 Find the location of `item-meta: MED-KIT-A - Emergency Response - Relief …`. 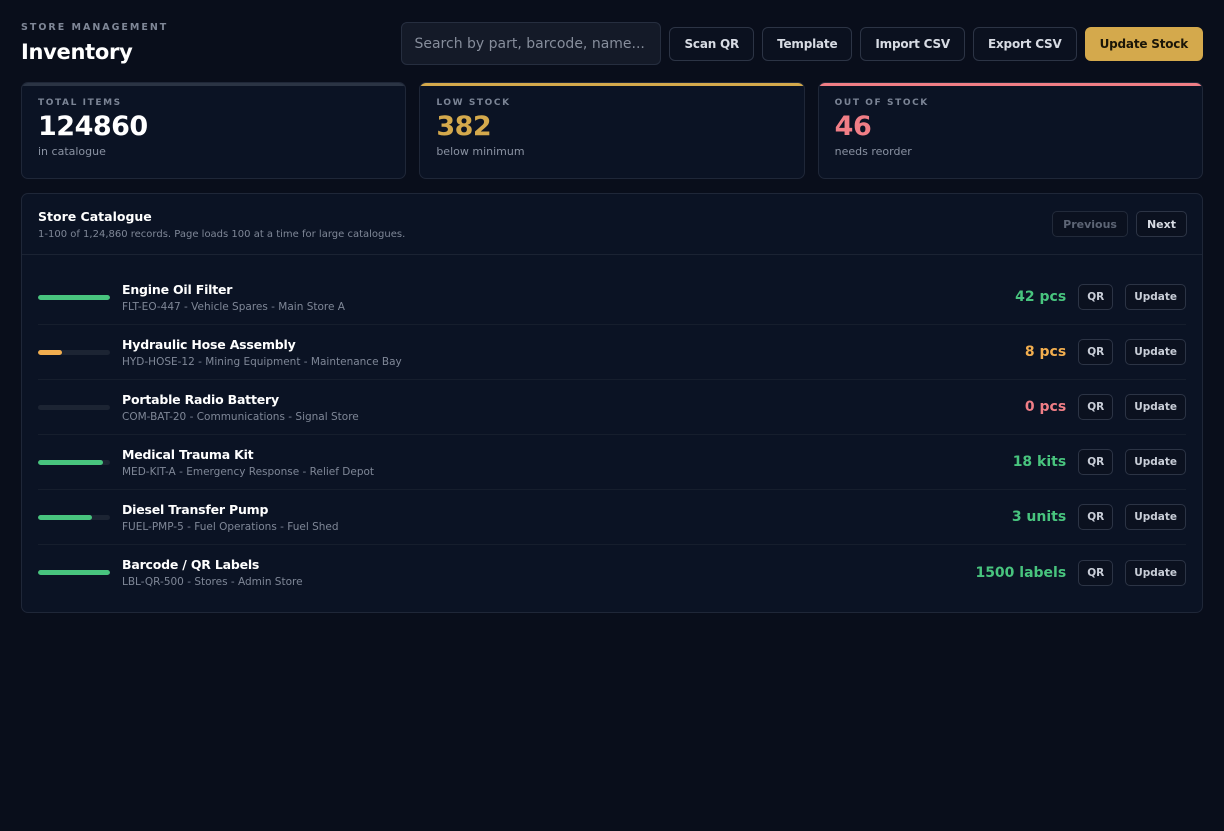

item-meta: MED-KIT-A - Emergency Response - Relief … is located at coordinates (248, 471).